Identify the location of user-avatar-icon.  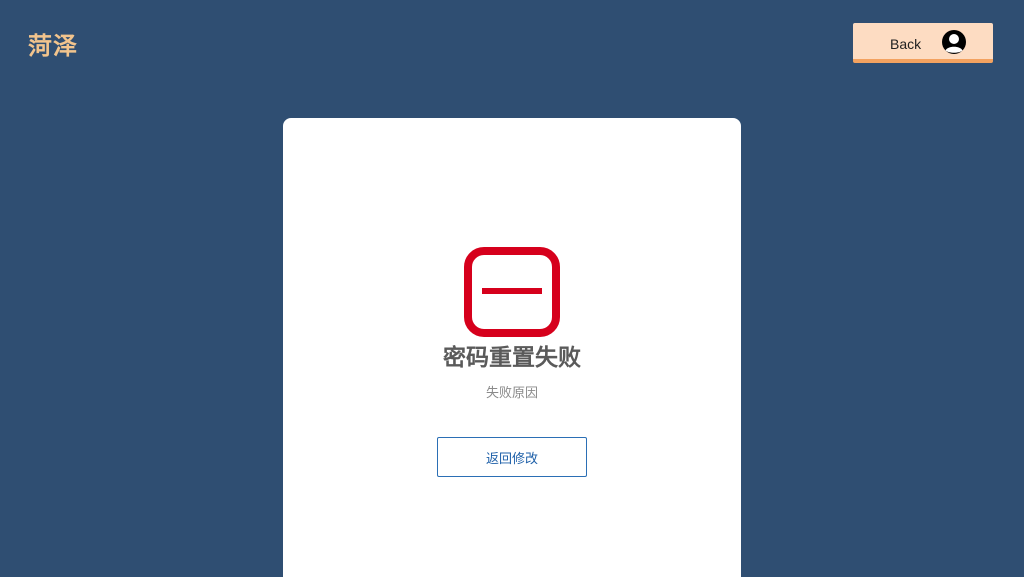
(954, 42).